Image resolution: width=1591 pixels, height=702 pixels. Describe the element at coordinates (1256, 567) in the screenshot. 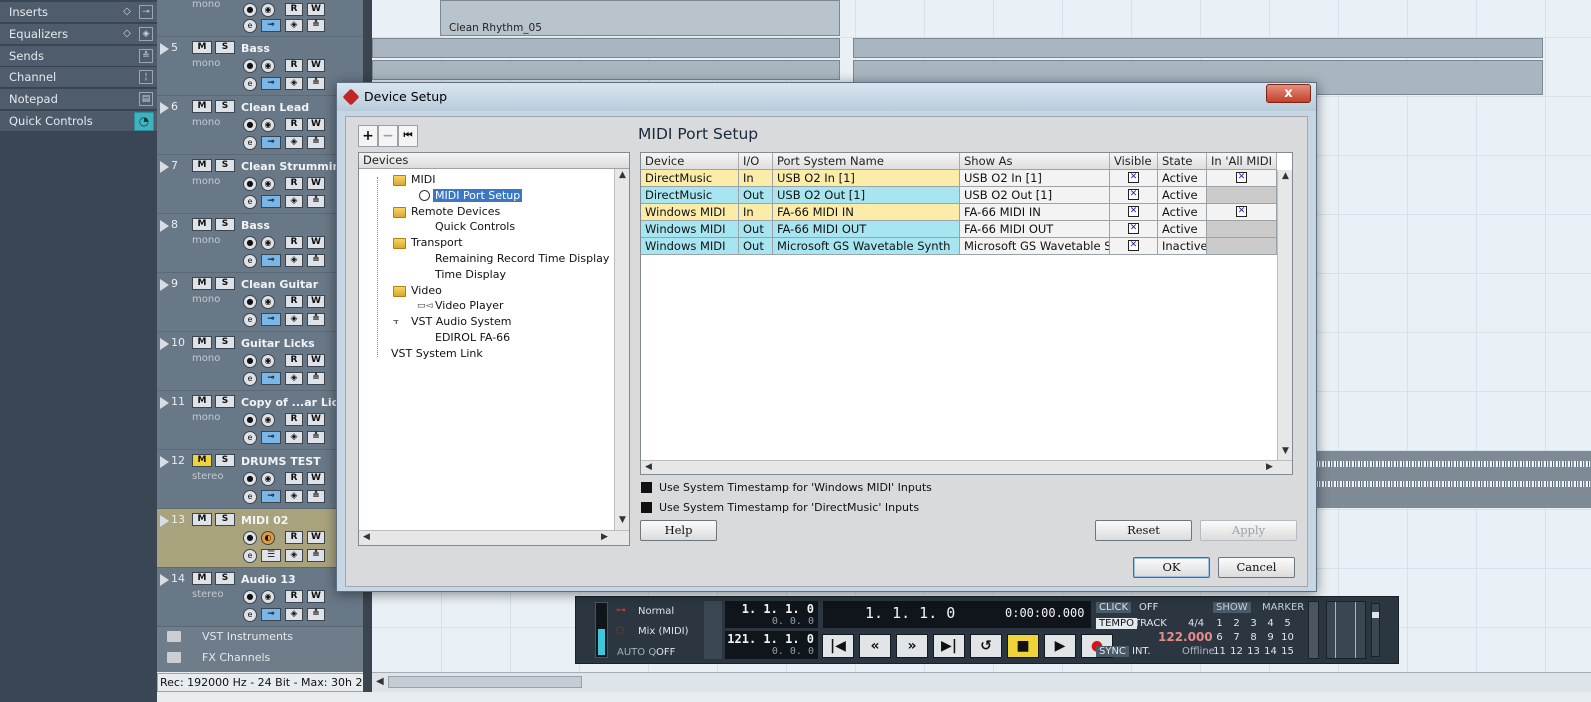

I see `cancel-button: Cancel` at that location.